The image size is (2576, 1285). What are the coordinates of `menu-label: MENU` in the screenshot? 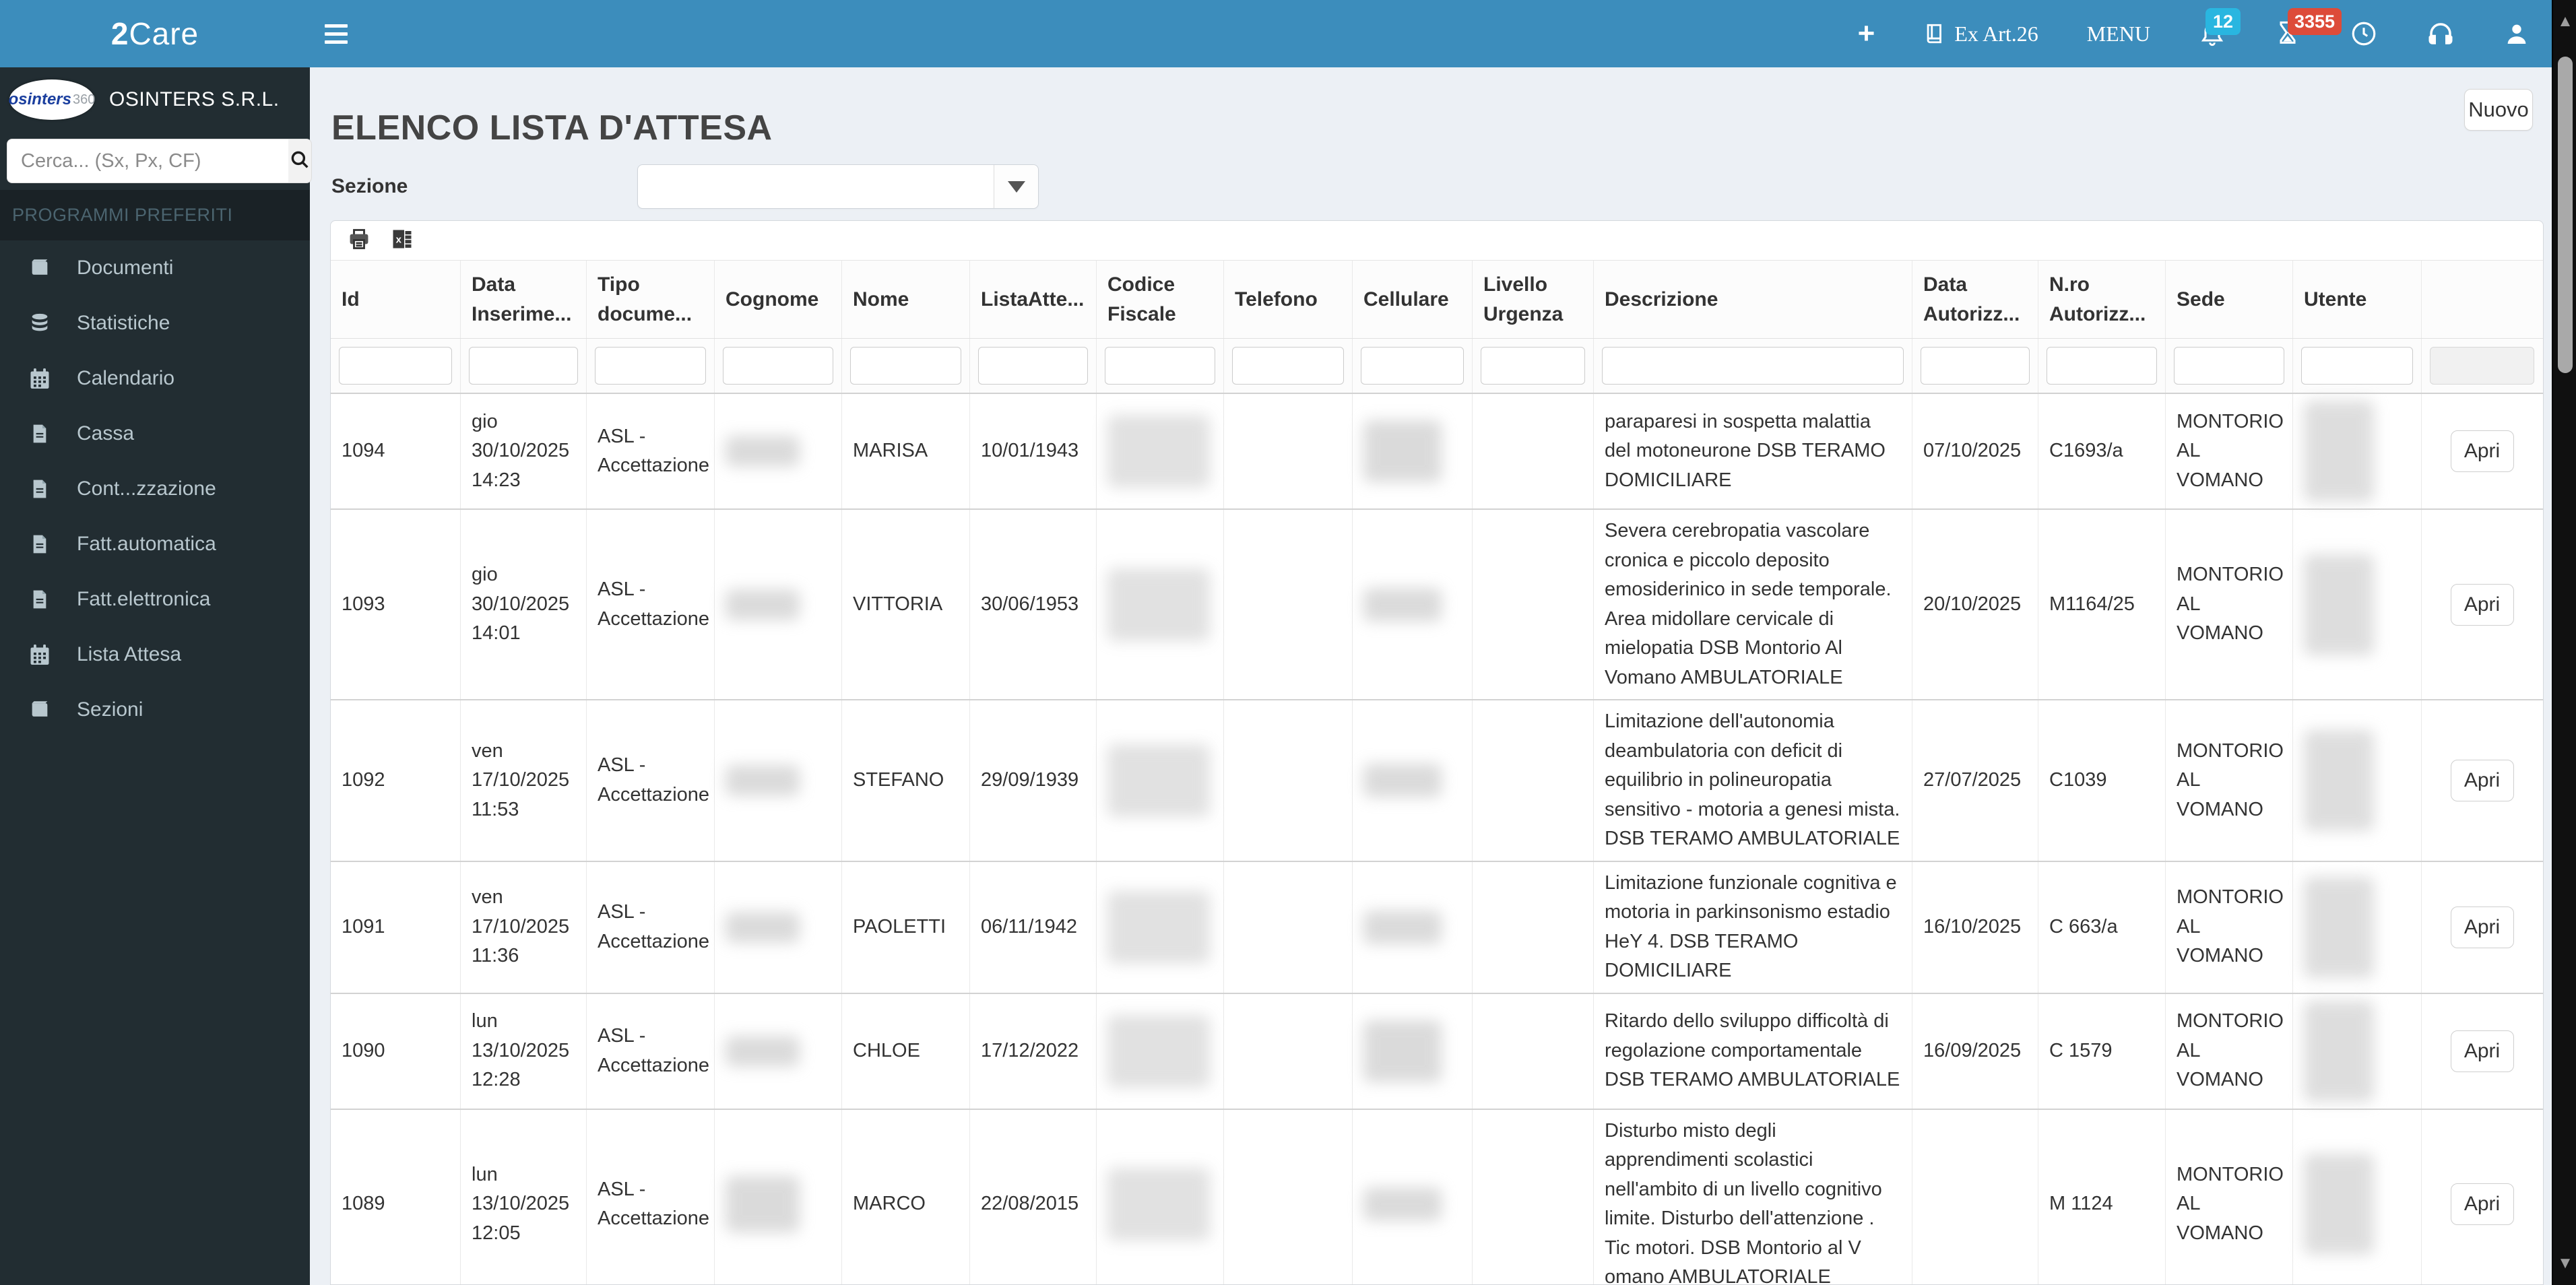 It's located at (2118, 33).